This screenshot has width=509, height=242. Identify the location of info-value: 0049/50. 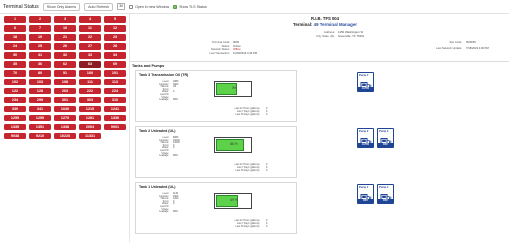
(471, 42).